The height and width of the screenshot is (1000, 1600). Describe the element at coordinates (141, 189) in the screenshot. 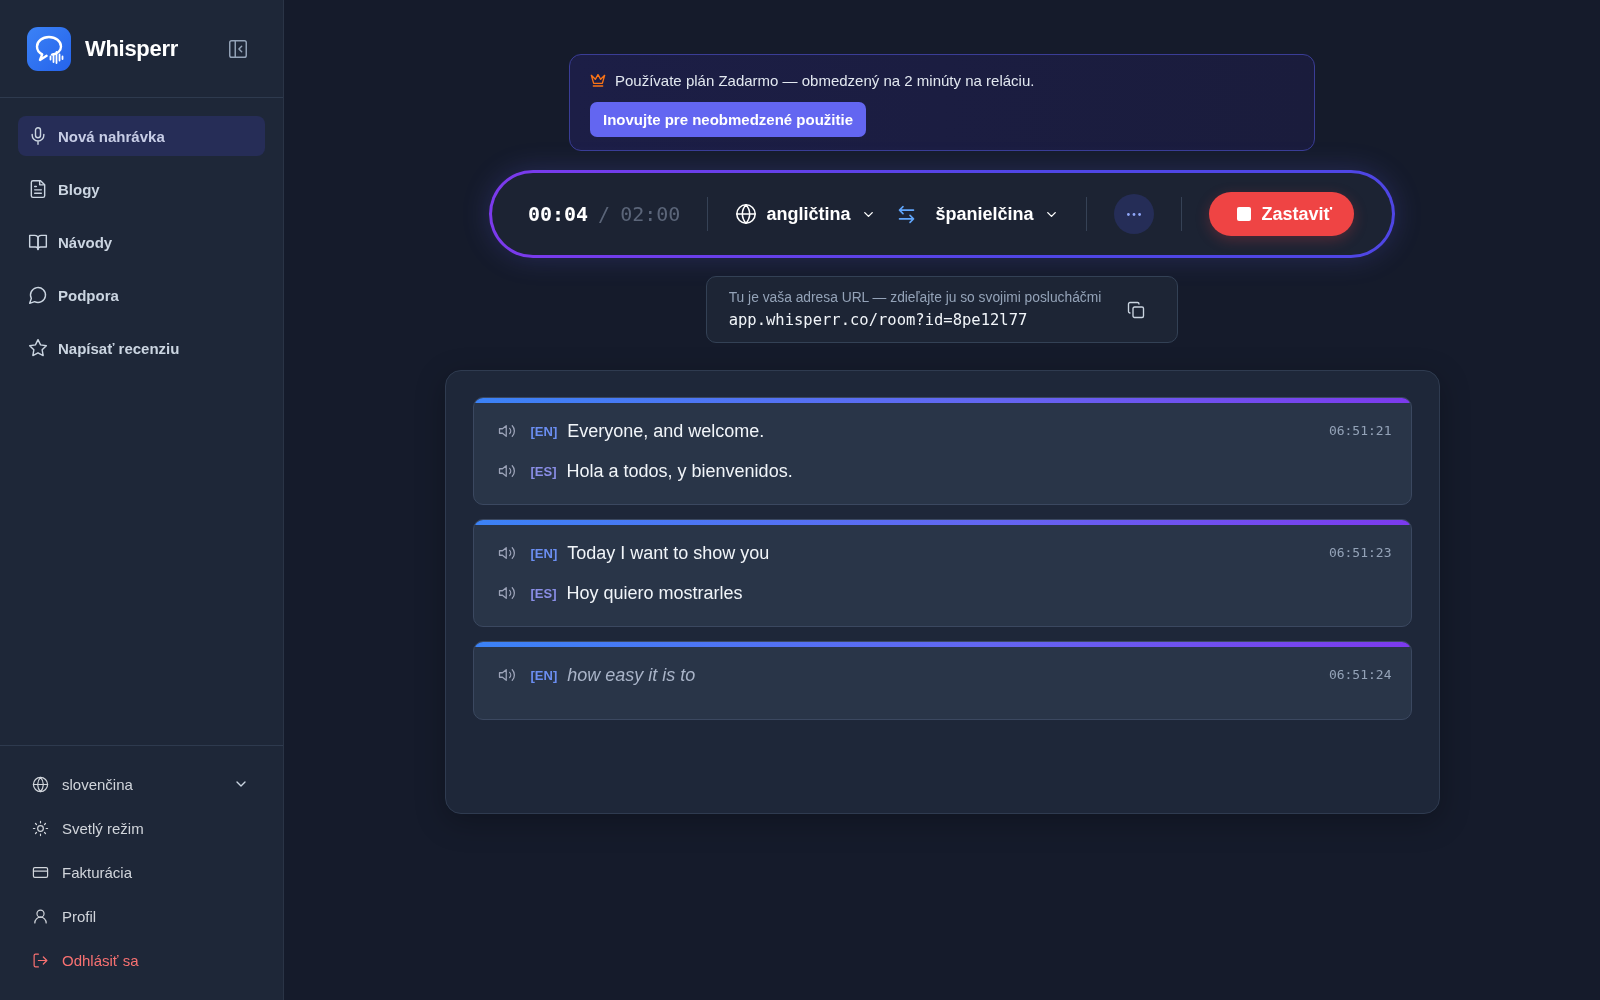

I see `nav-item: Blogy` at that location.